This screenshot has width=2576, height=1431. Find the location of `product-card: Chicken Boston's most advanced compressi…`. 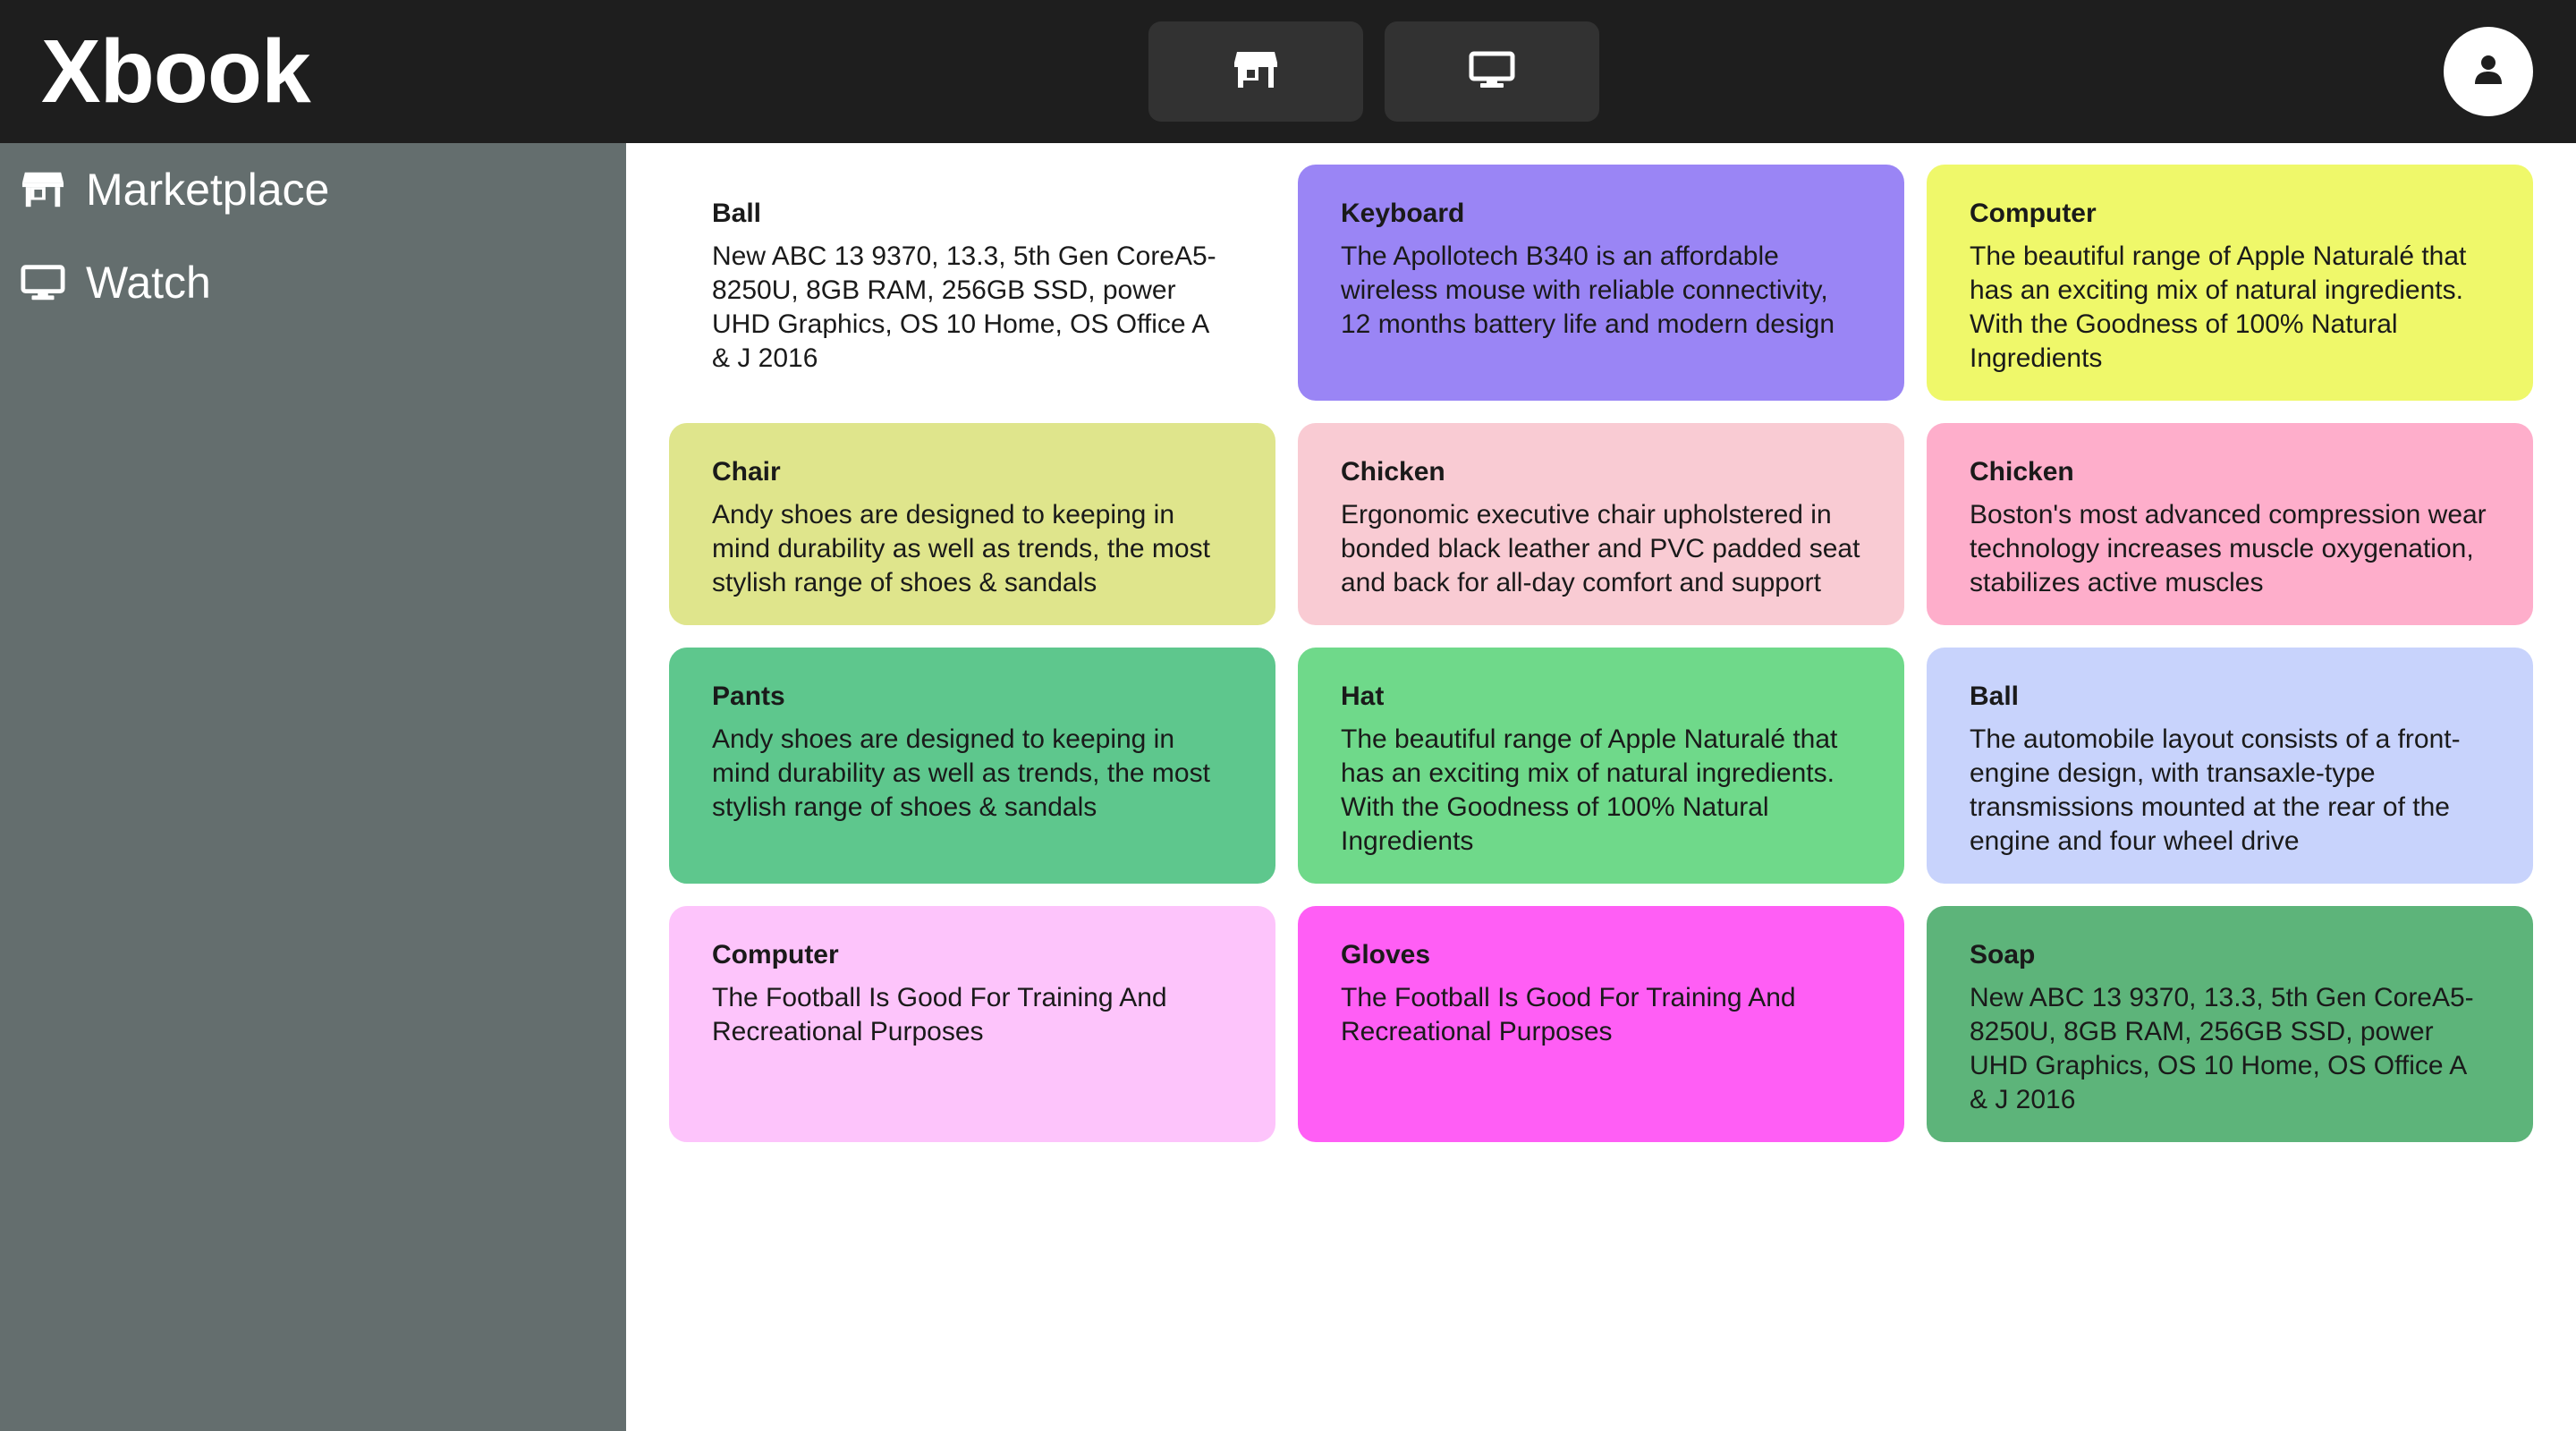

product-card: Chicken Boston's most advanced compressi… is located at coordinates (2230, 524).